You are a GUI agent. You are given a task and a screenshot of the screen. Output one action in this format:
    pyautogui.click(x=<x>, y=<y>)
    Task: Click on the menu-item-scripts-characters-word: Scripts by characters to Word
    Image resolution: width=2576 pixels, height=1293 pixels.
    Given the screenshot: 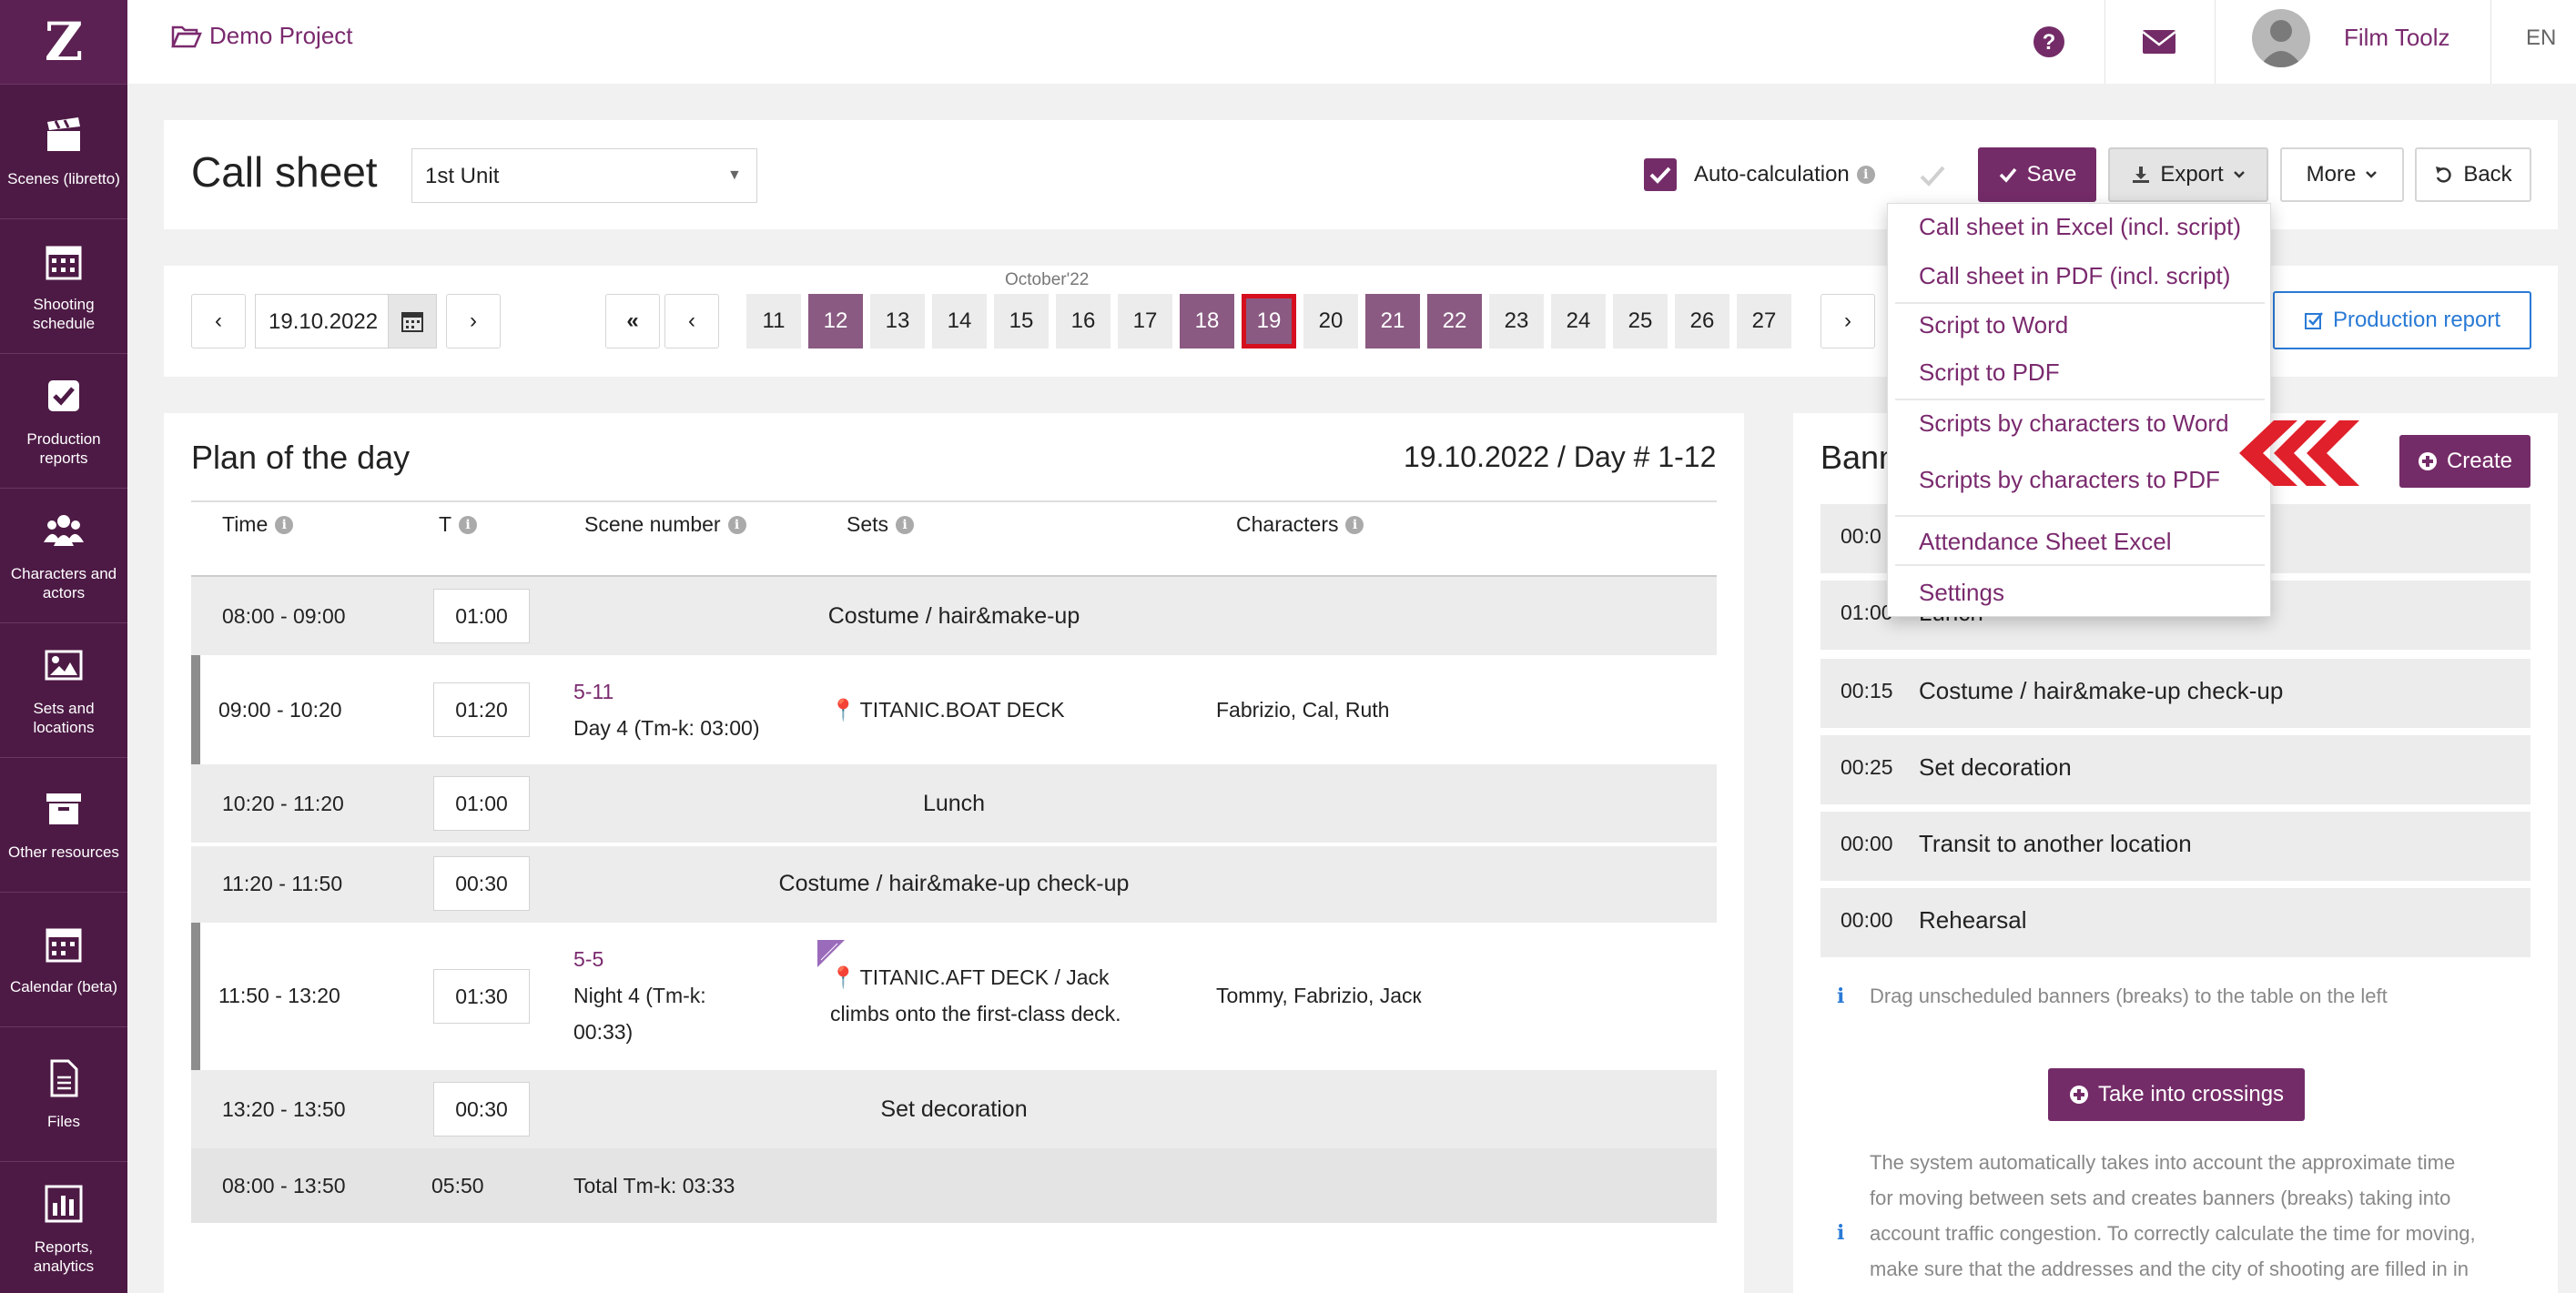 What is the action you would take?
    pyautogui.click(x=2074, y=423)
    